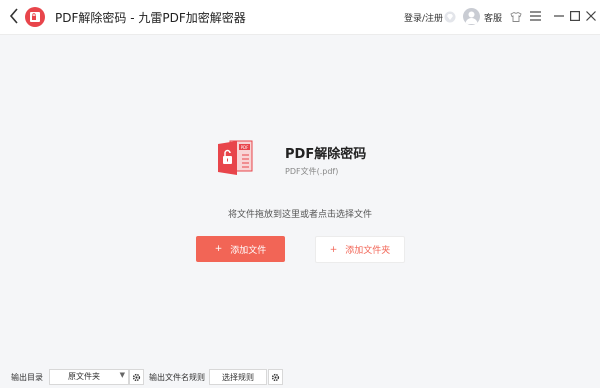  I want to click on pdf-lock-icon: PDF, so click(235, 157).